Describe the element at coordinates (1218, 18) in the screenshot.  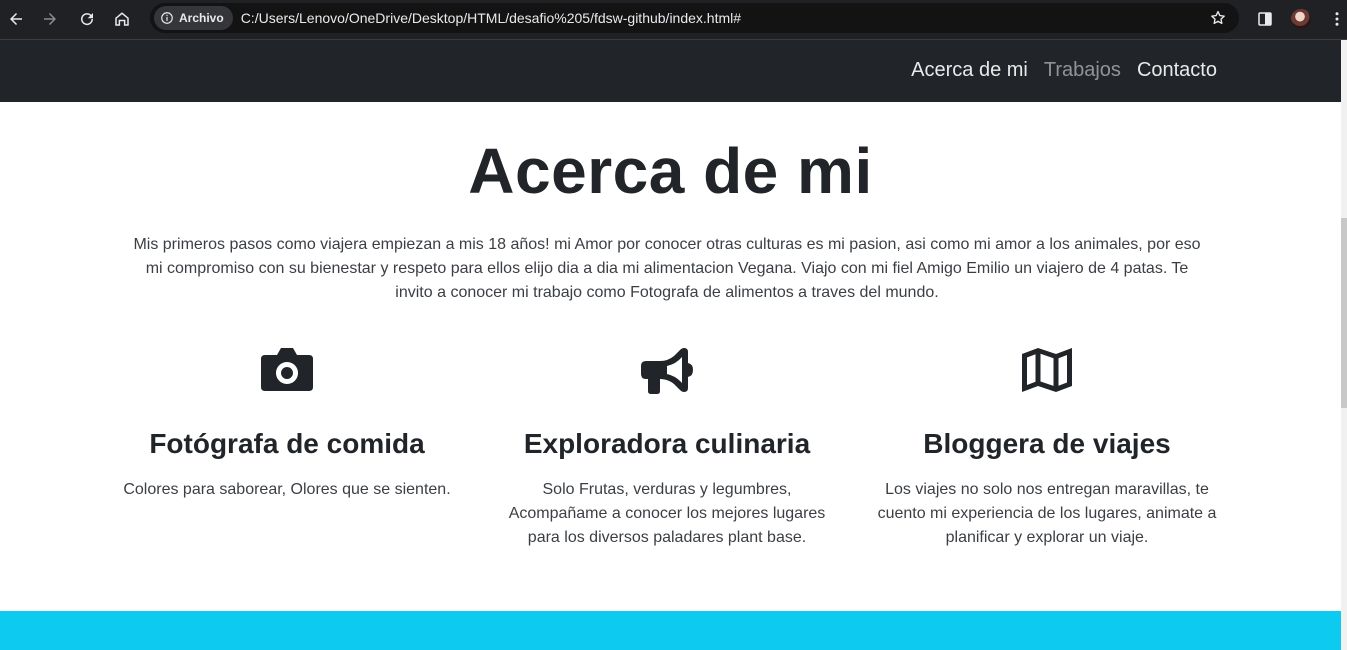
I see `bookmark-star-icon` at that location.